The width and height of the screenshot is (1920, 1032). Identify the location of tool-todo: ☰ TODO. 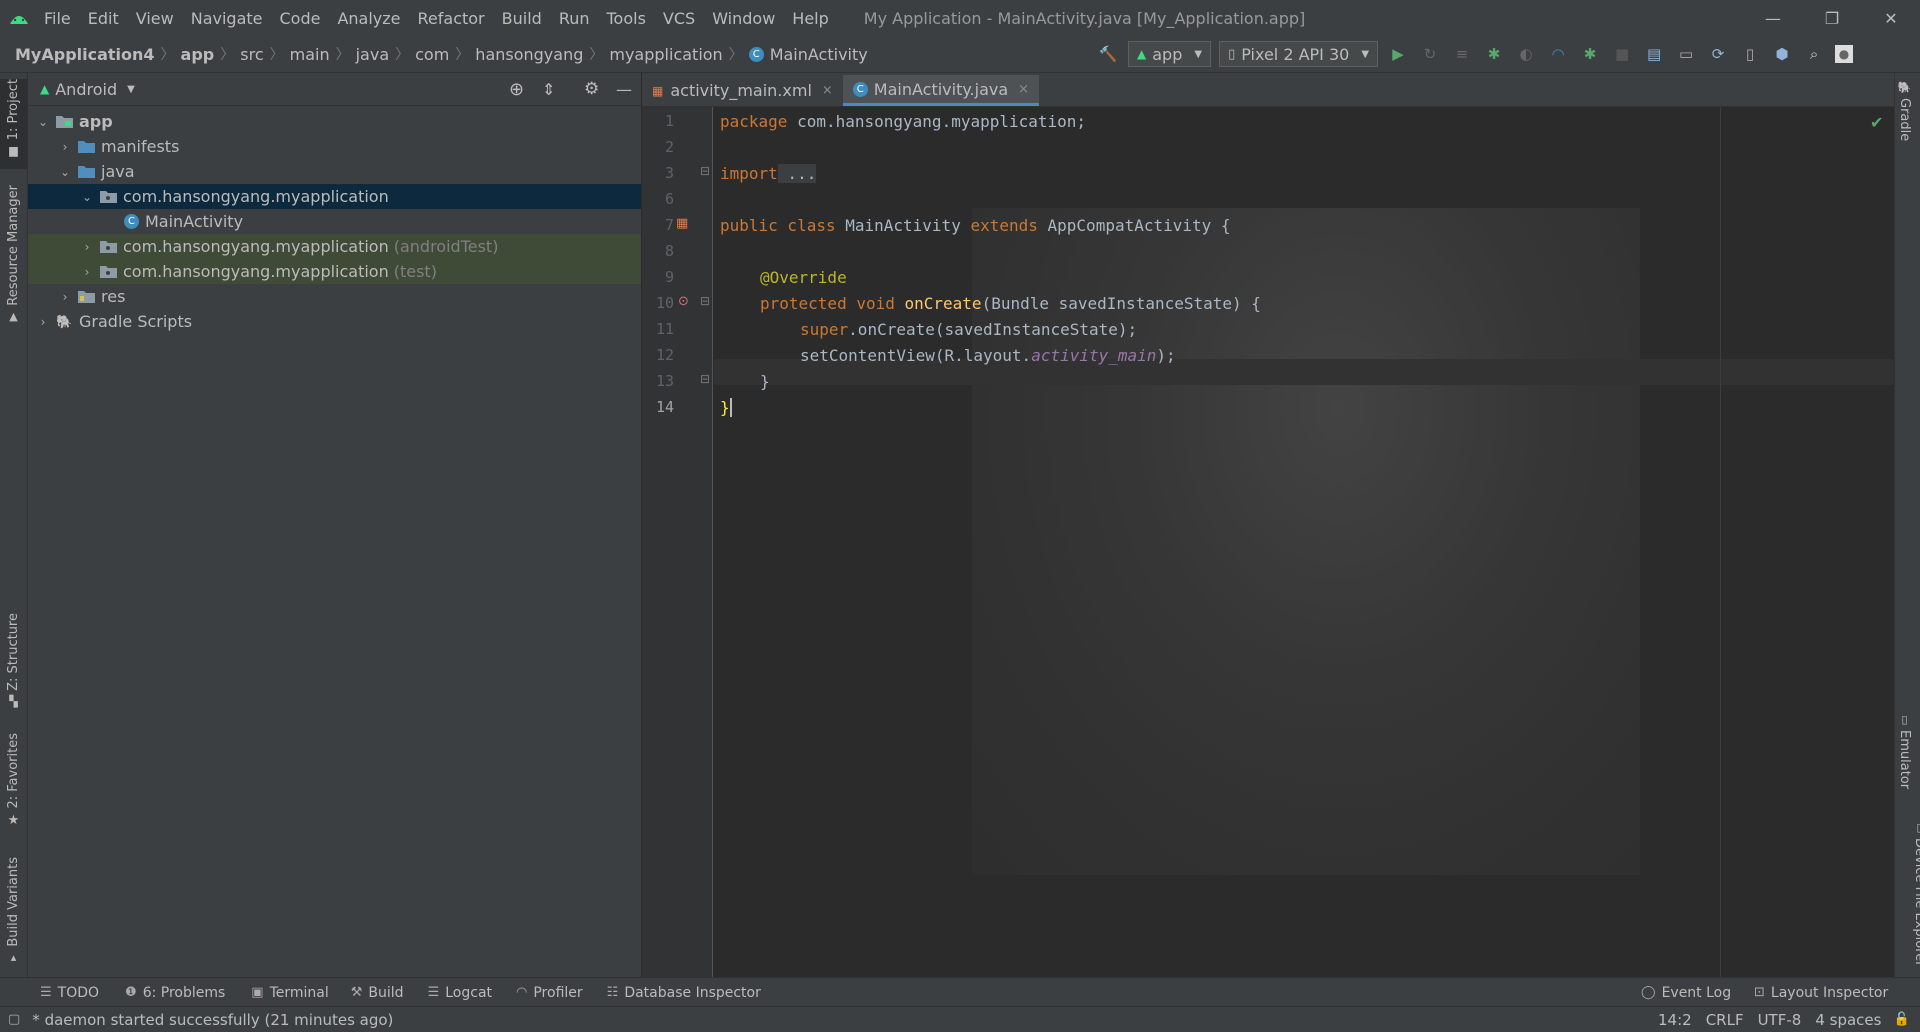
(69, 993).